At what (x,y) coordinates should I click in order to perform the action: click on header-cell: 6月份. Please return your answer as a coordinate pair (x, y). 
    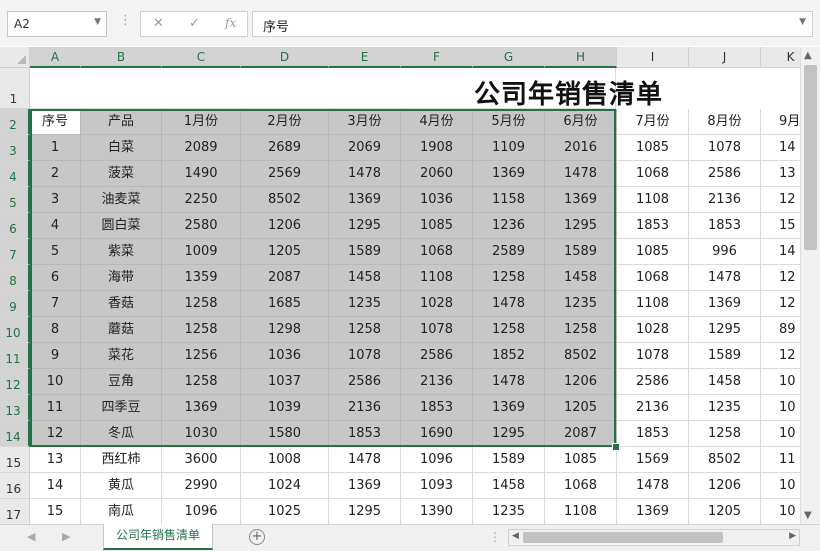
    Looking at the image, I should click on (581, 122).